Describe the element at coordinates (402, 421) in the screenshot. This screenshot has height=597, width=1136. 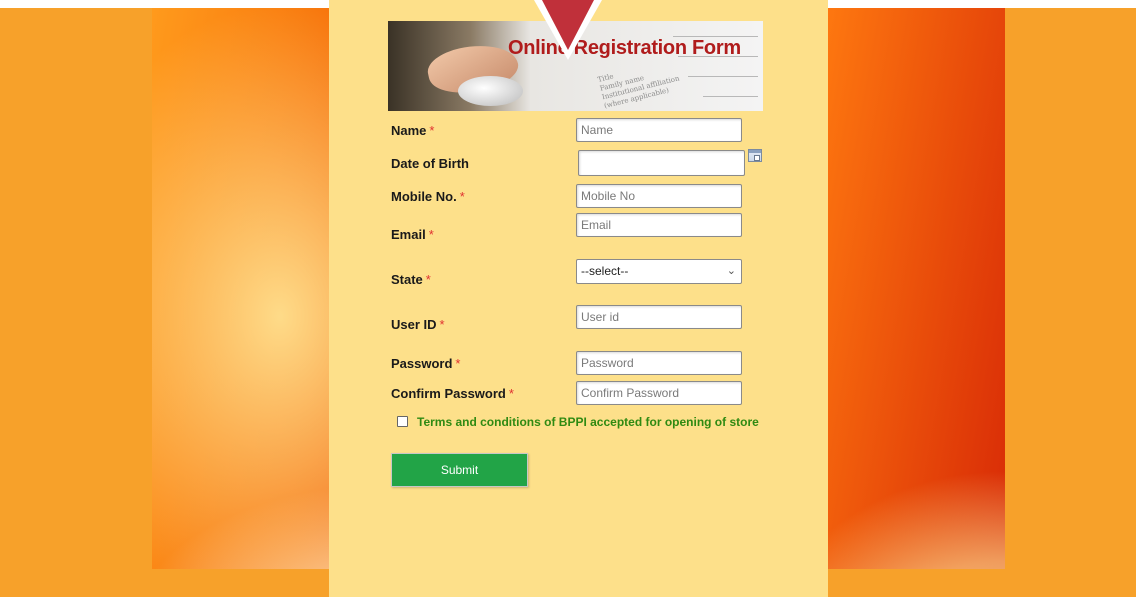
I see `terms-checkbox` at that location.